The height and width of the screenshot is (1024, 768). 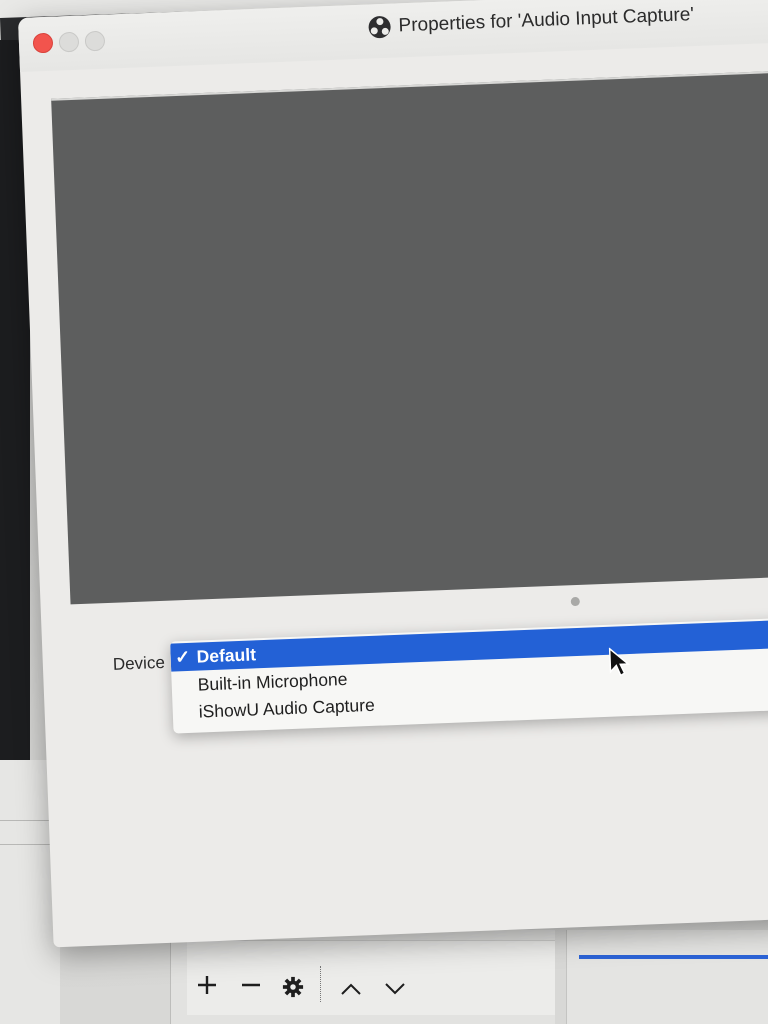 I want to click on device-option-label: Built-in Microphone, so click(x=272, y=681).